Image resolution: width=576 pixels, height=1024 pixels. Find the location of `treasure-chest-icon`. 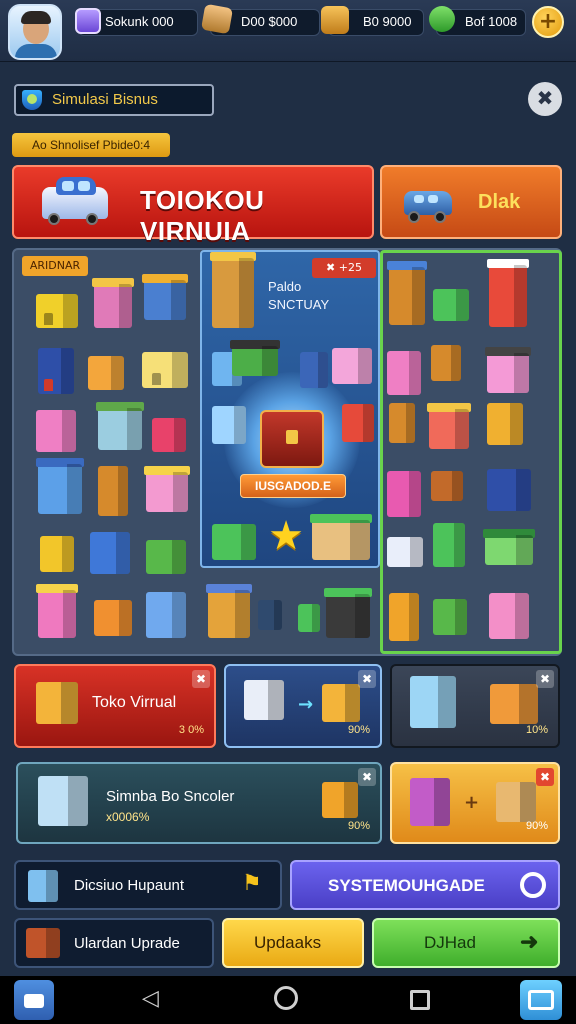

treasure-chest-icon is located at coordinates (292, 439).